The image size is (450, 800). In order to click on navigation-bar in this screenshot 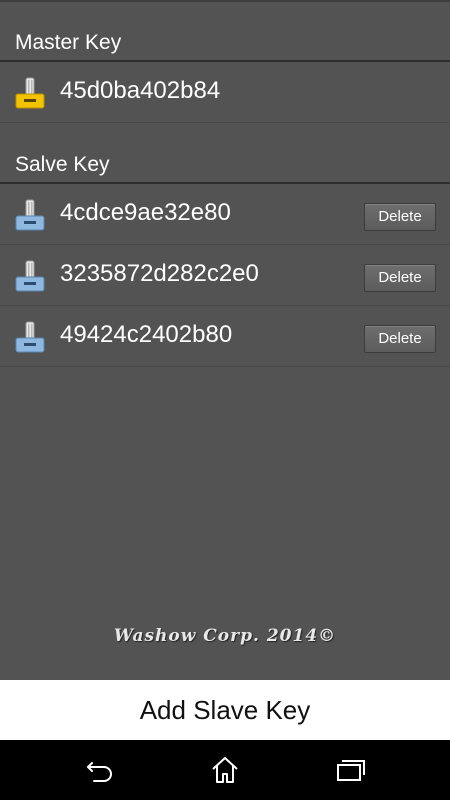, I will do `click(225, 770)`.